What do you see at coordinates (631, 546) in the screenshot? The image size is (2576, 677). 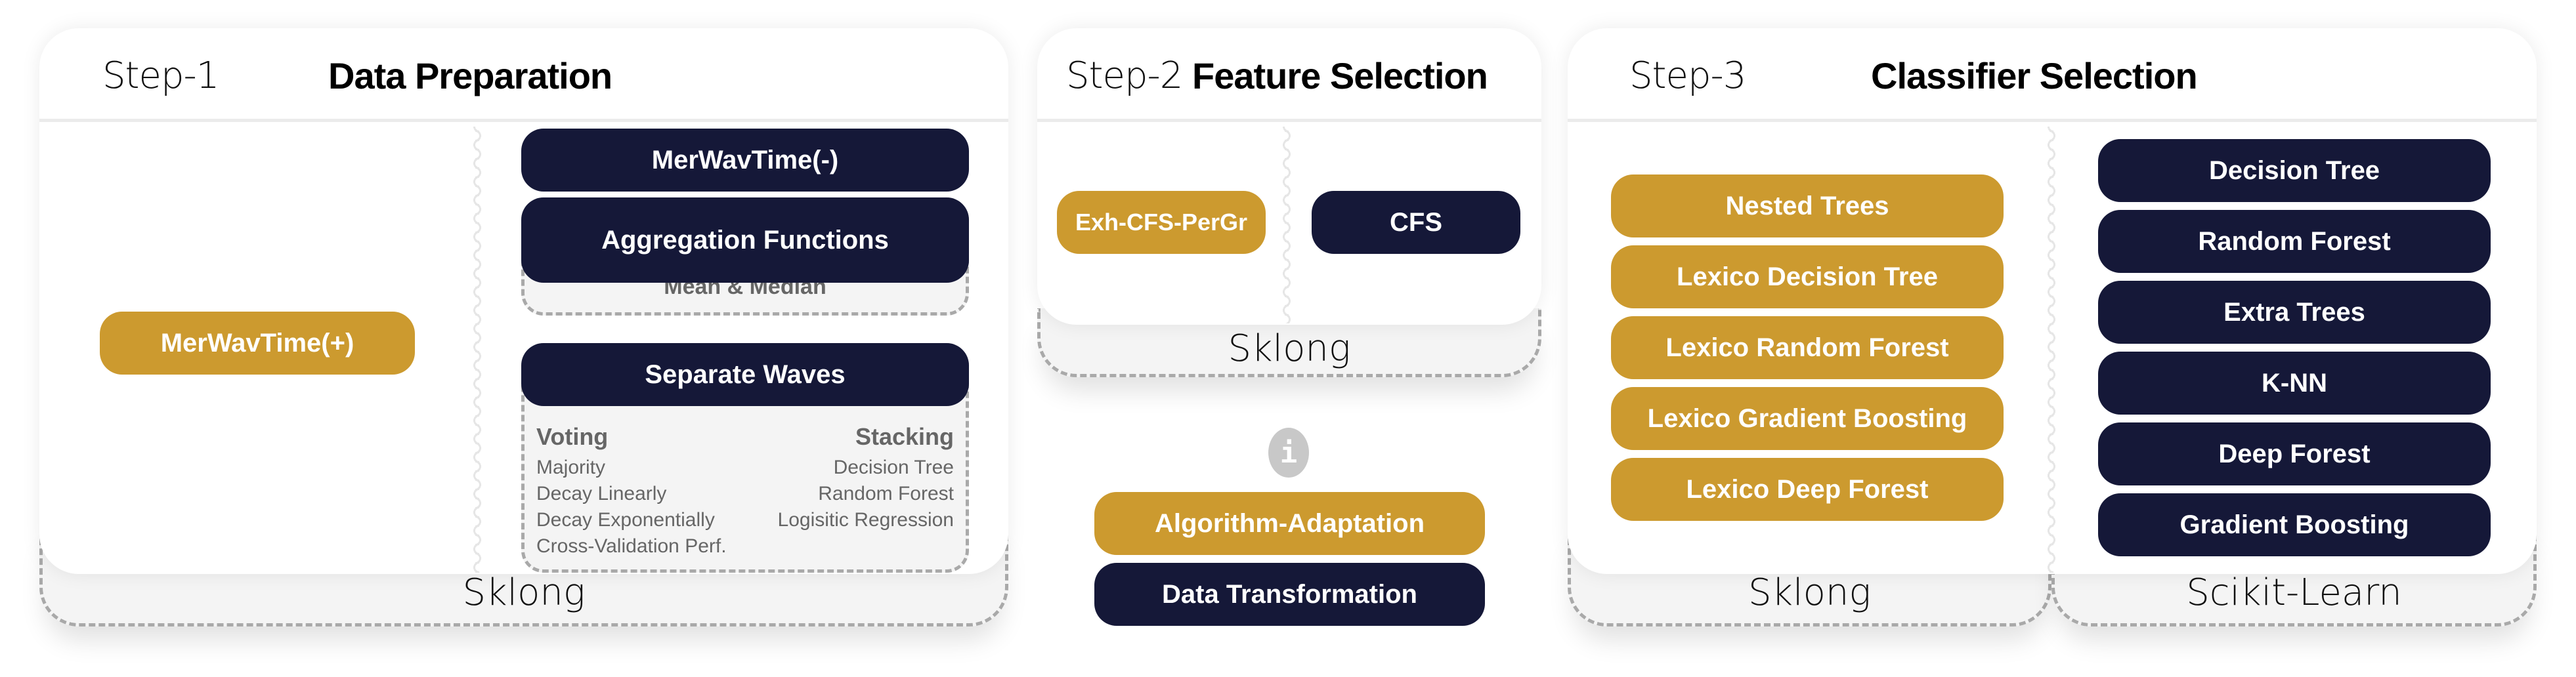 I see `voting-item: Cross-Validation Perf.` at bounding box center [631, 546].